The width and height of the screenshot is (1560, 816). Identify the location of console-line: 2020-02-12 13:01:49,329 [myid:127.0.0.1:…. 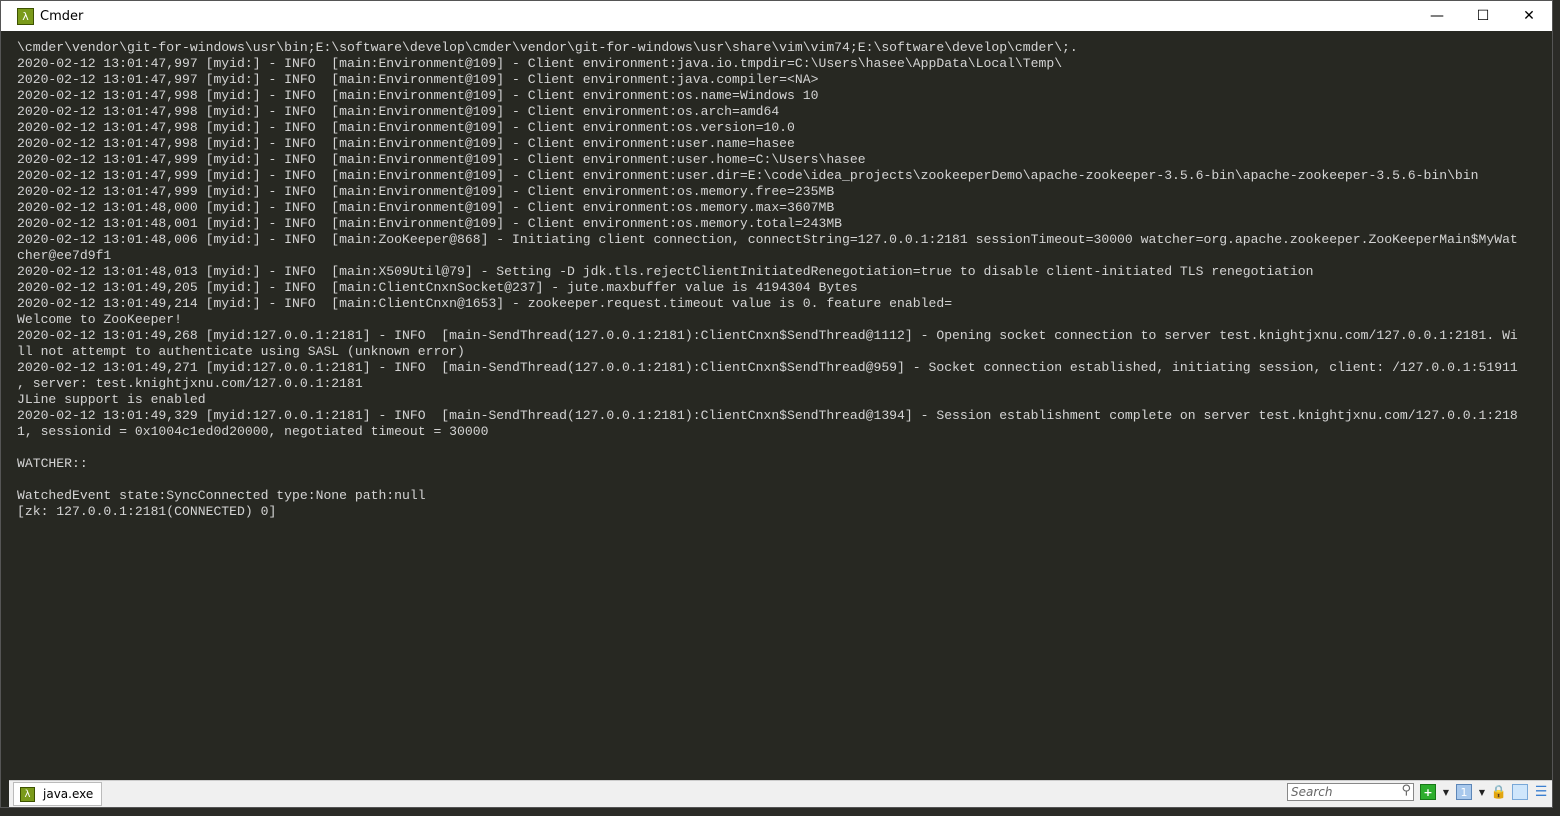
(767, 415).